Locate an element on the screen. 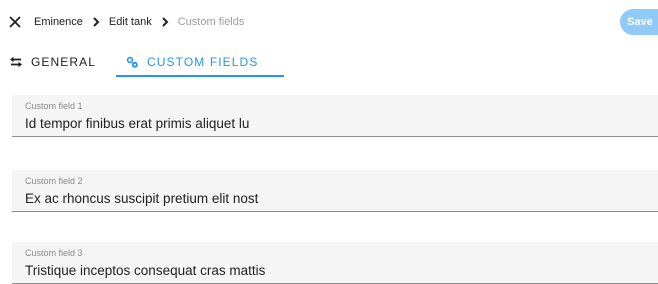 The height and width of the screenshot is (284, 658). tab-general: GENERAL is located at coordinates (52, 62).